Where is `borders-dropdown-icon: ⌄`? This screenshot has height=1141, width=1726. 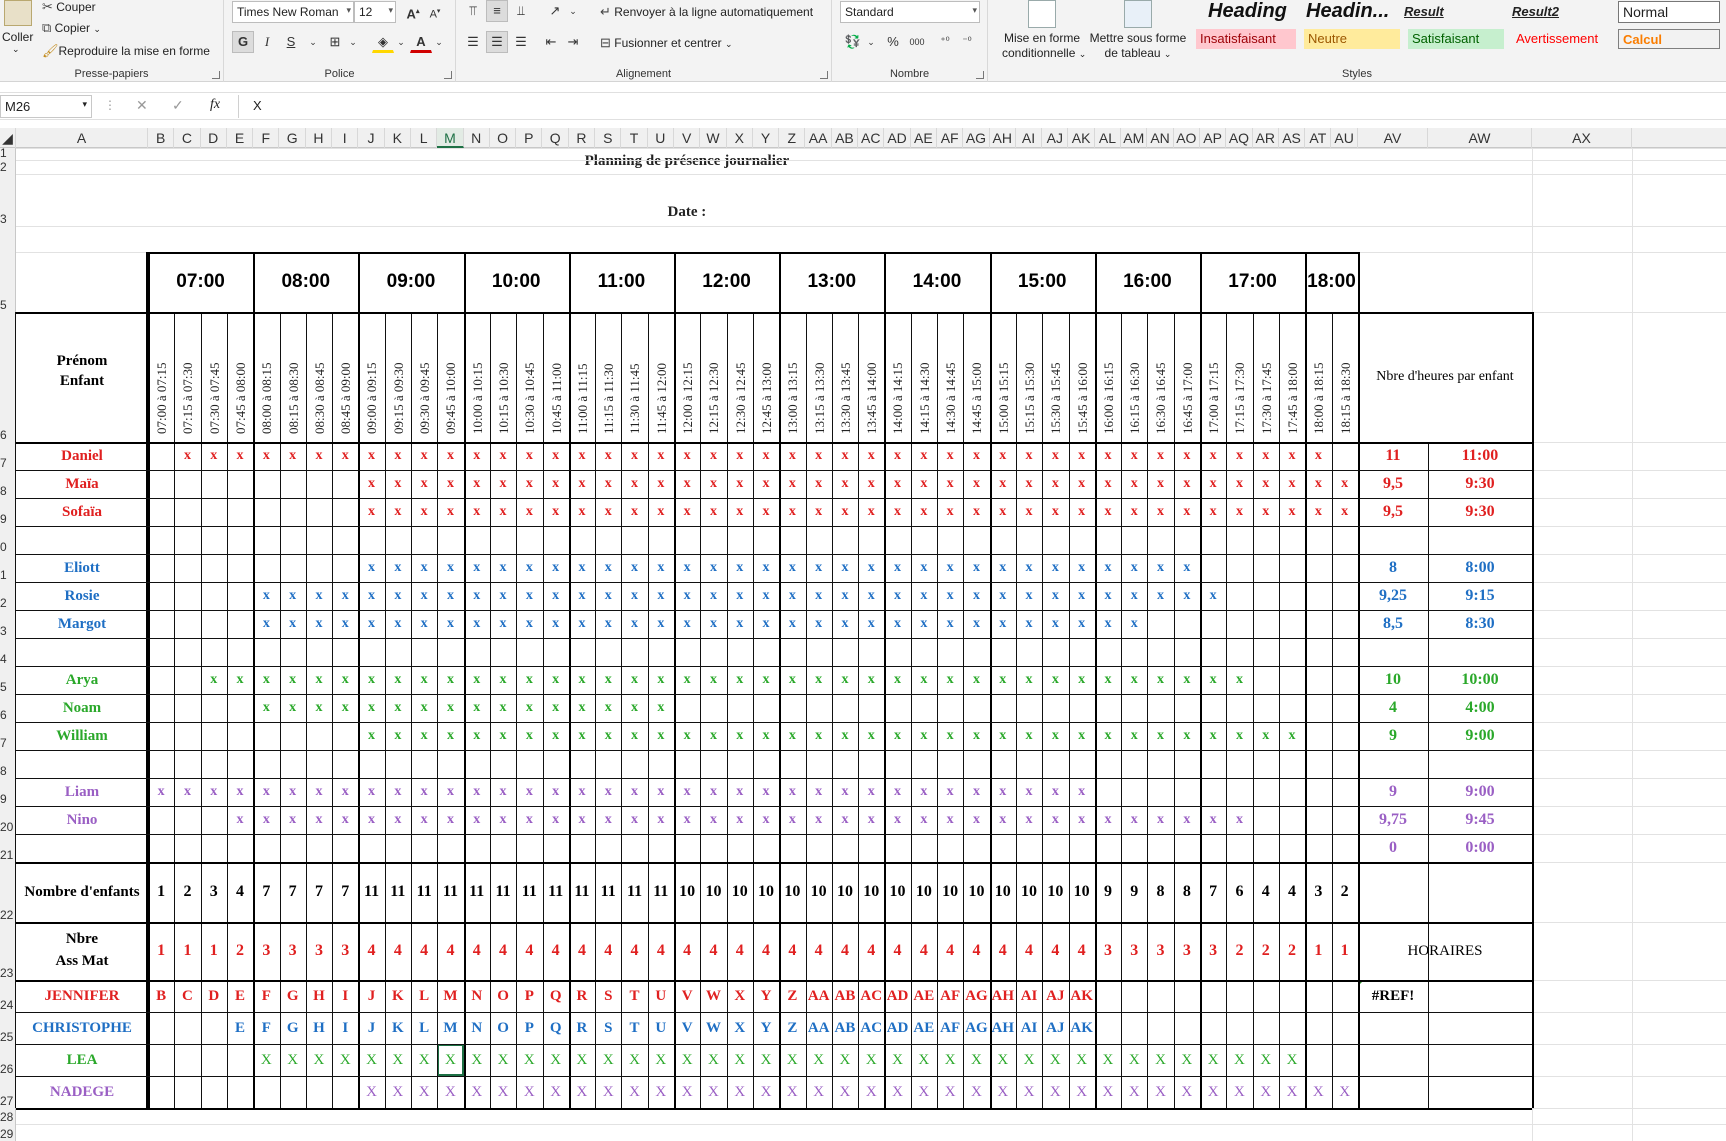 borders-dropdown-icon: ⌄ is located at coordinates (353, 42).